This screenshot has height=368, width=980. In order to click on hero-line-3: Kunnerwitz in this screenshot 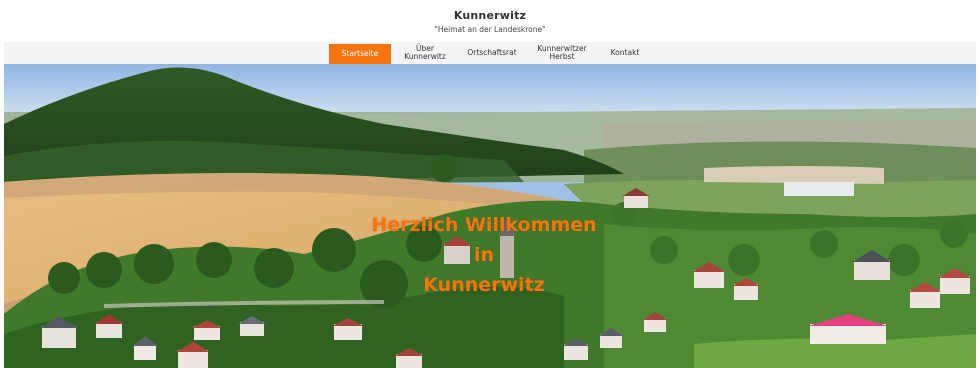, I will do `click(484, 285)`.